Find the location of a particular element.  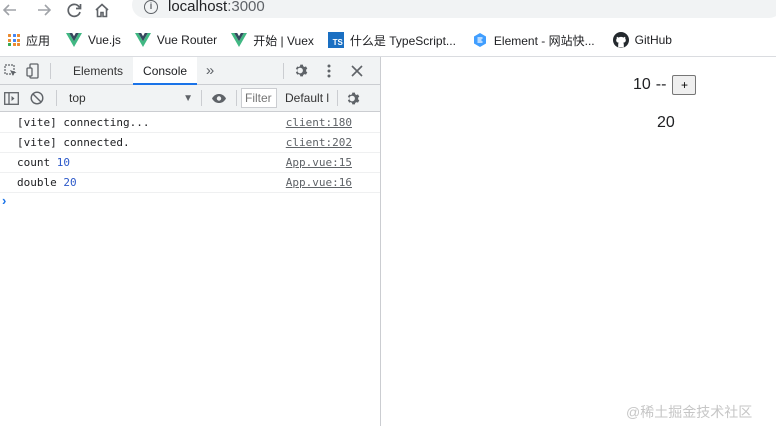

address-bar: i localhost:3000 is located at coordinates (454, 9).